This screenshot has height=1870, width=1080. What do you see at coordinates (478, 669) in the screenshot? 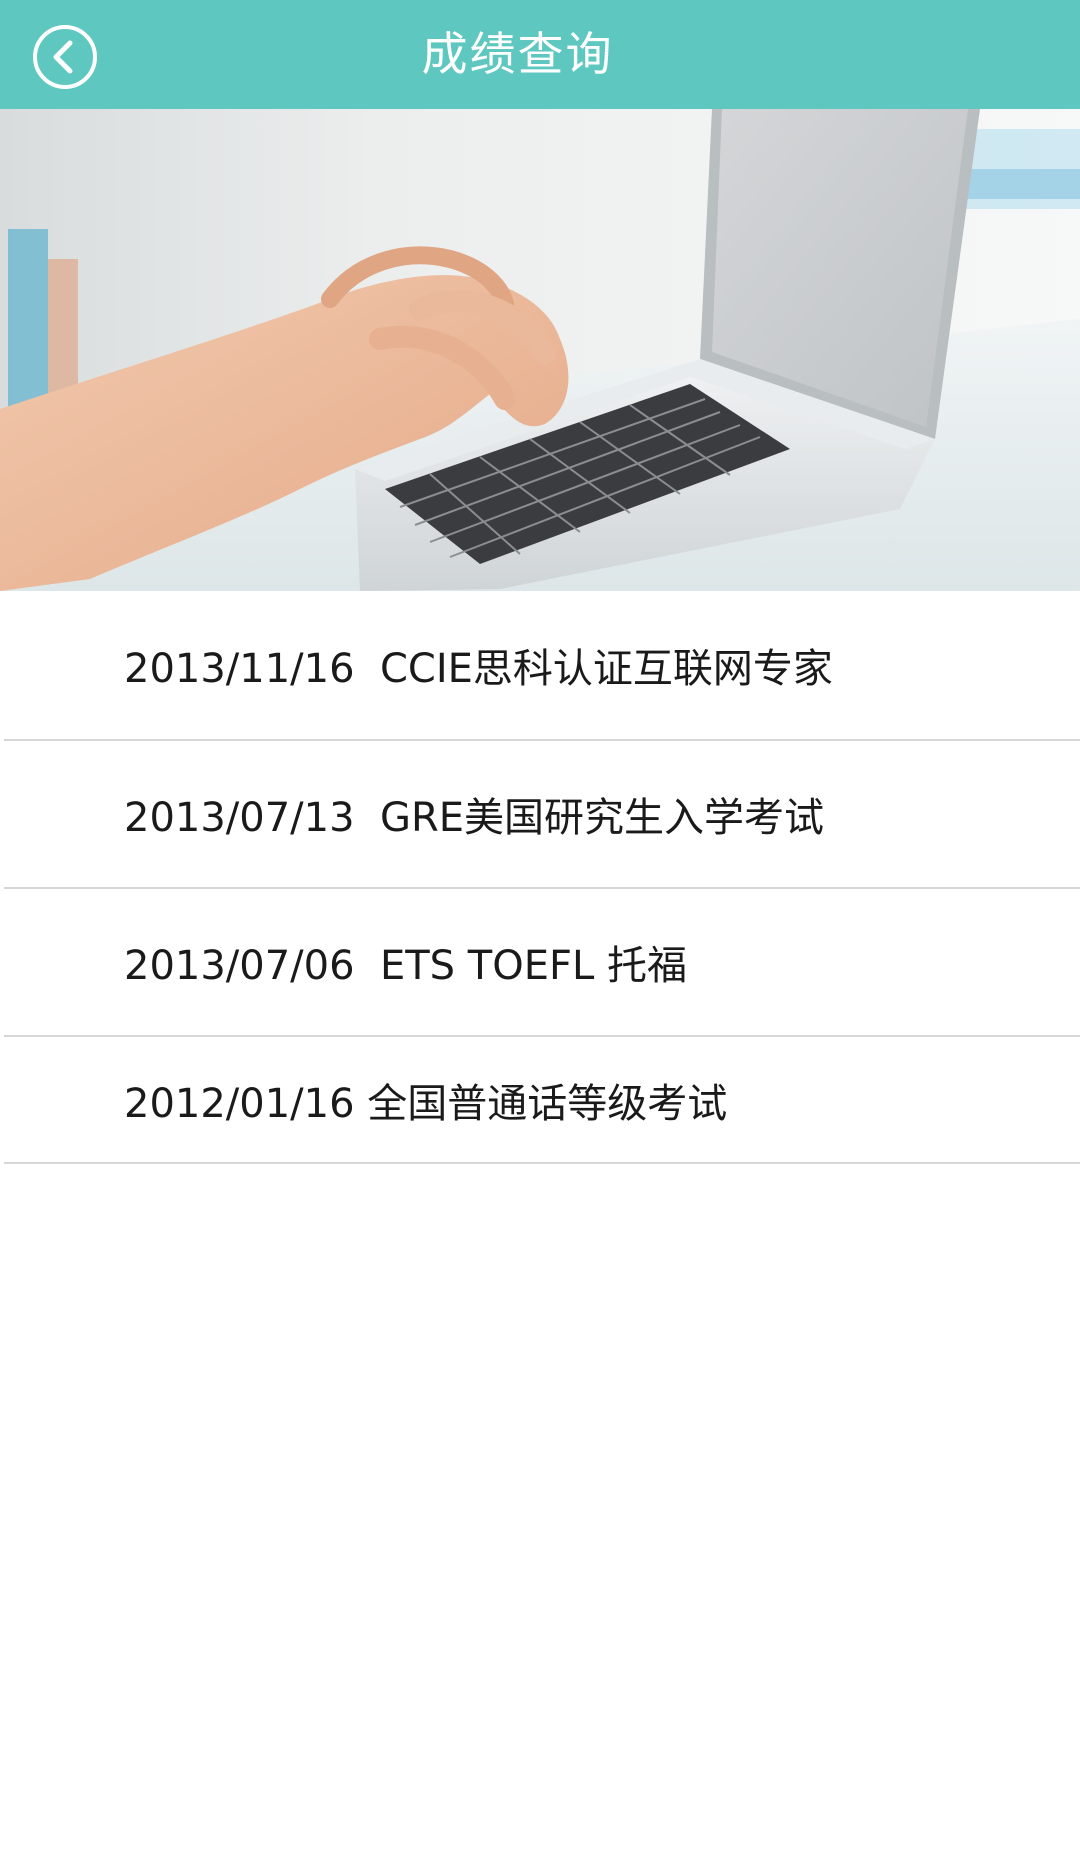
I see `record-label: 2013/11/16 CCIE思科认证互联网专家` at bounding box center [478, 669].